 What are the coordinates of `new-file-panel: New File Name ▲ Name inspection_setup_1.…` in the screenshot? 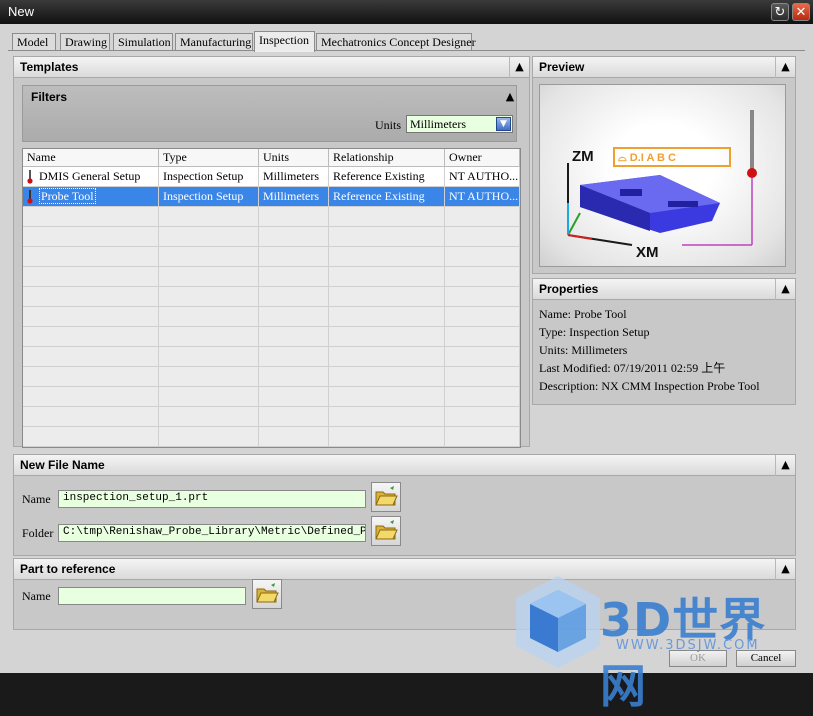 It's located at (404, 505).